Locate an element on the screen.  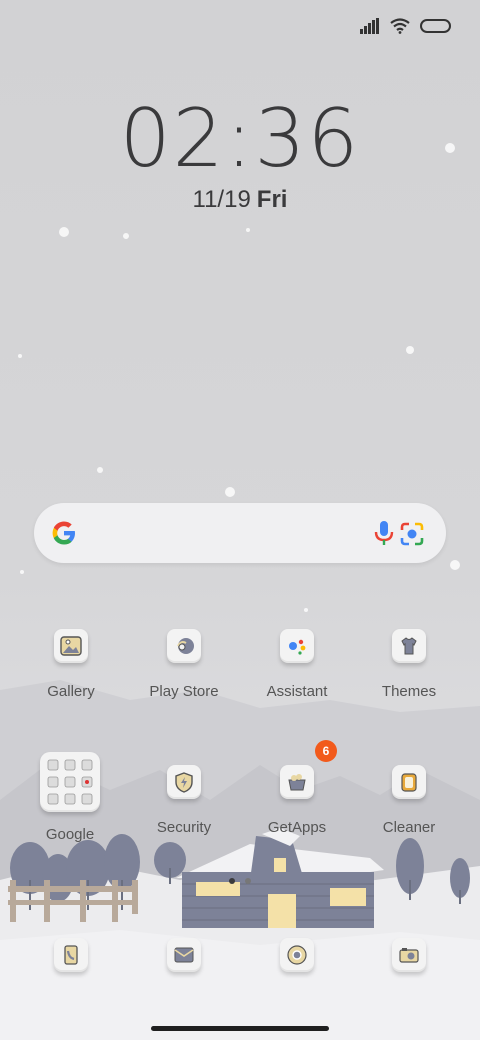
dock-phone is located at coordinates (71, 955).